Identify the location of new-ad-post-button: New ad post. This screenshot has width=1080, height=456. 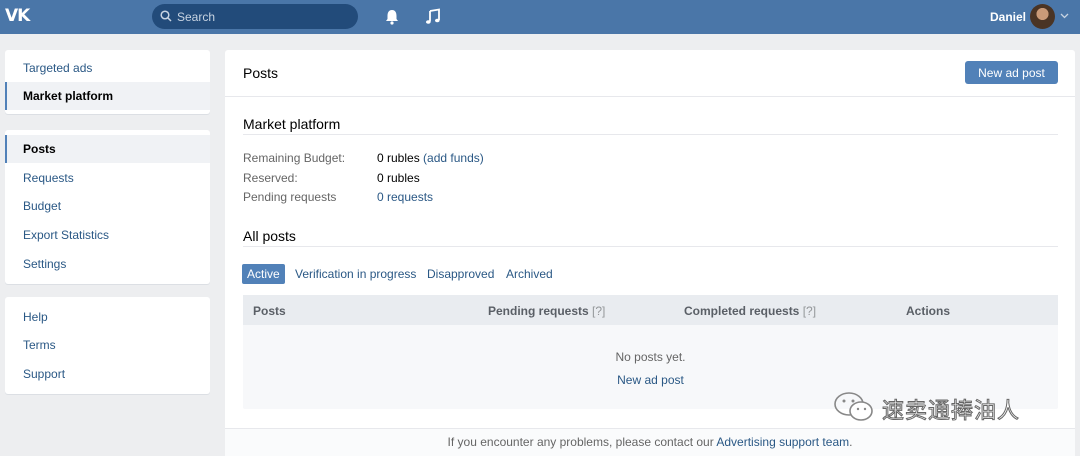
(1011, 72).